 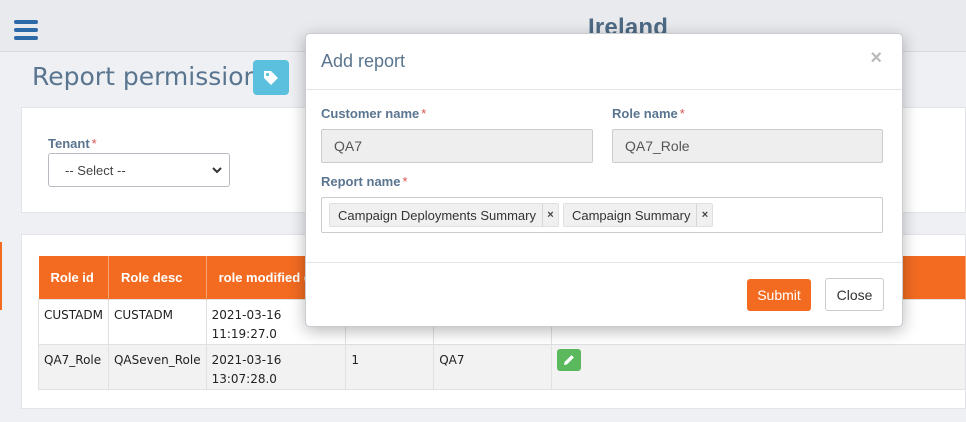 What do you see at coordinates (492, 366) in the screenshot?
I see `cell-col5: QA7` at bounding box center [492, 366].